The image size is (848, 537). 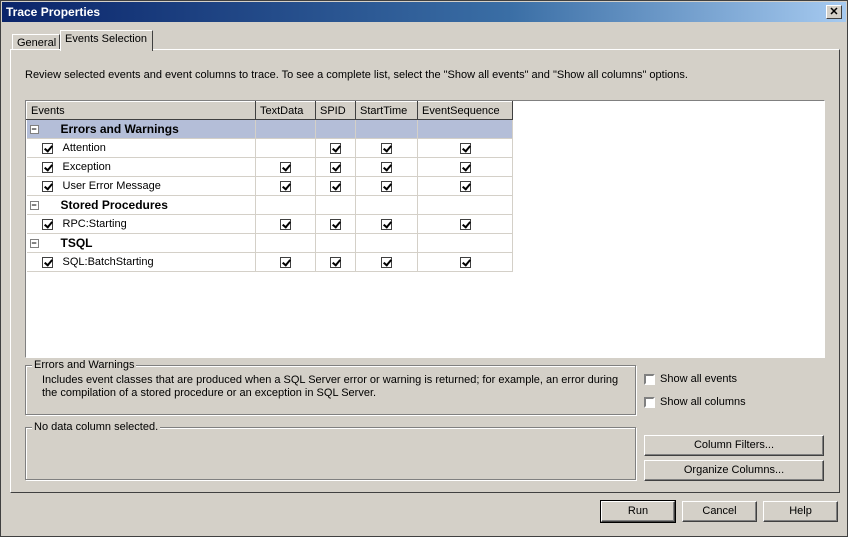 I want to click on show-all-events-option: Show all events, so click(x=690, y=379).